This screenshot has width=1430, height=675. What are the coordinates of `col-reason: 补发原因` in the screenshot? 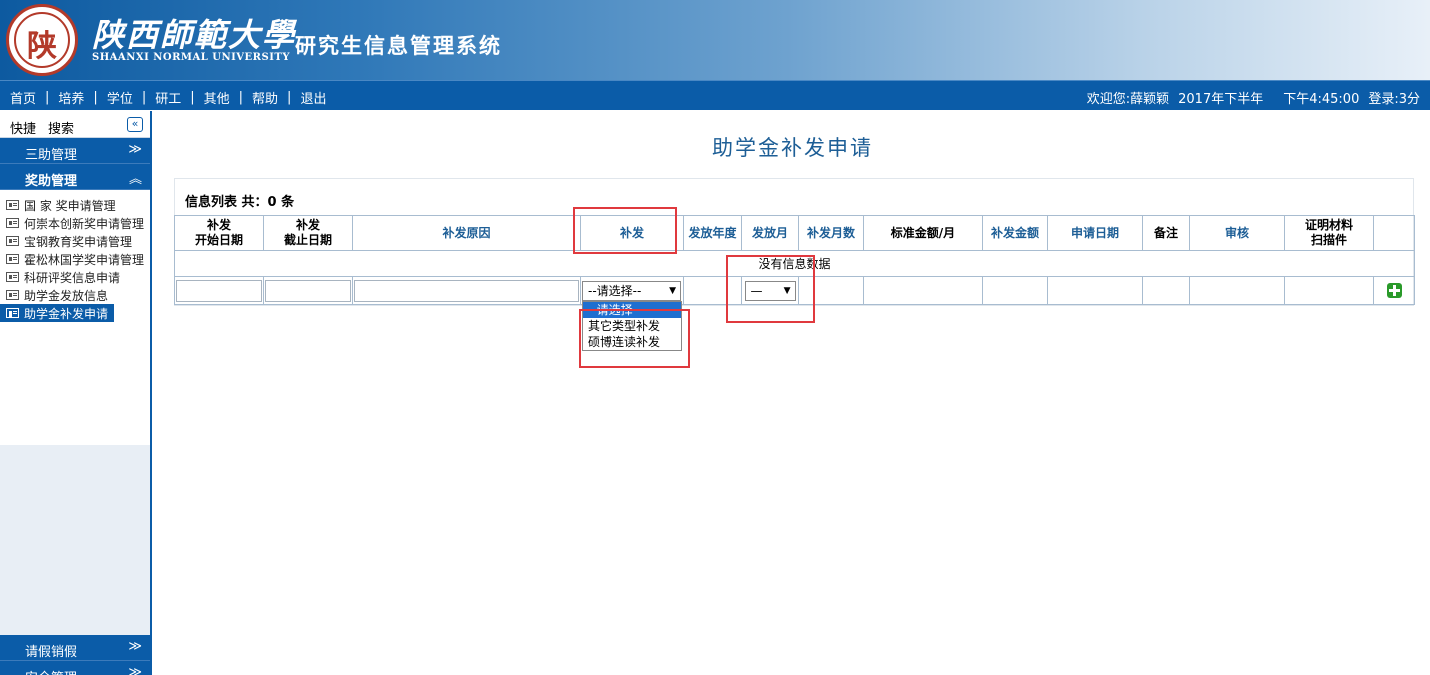 It's located at (466, 233).